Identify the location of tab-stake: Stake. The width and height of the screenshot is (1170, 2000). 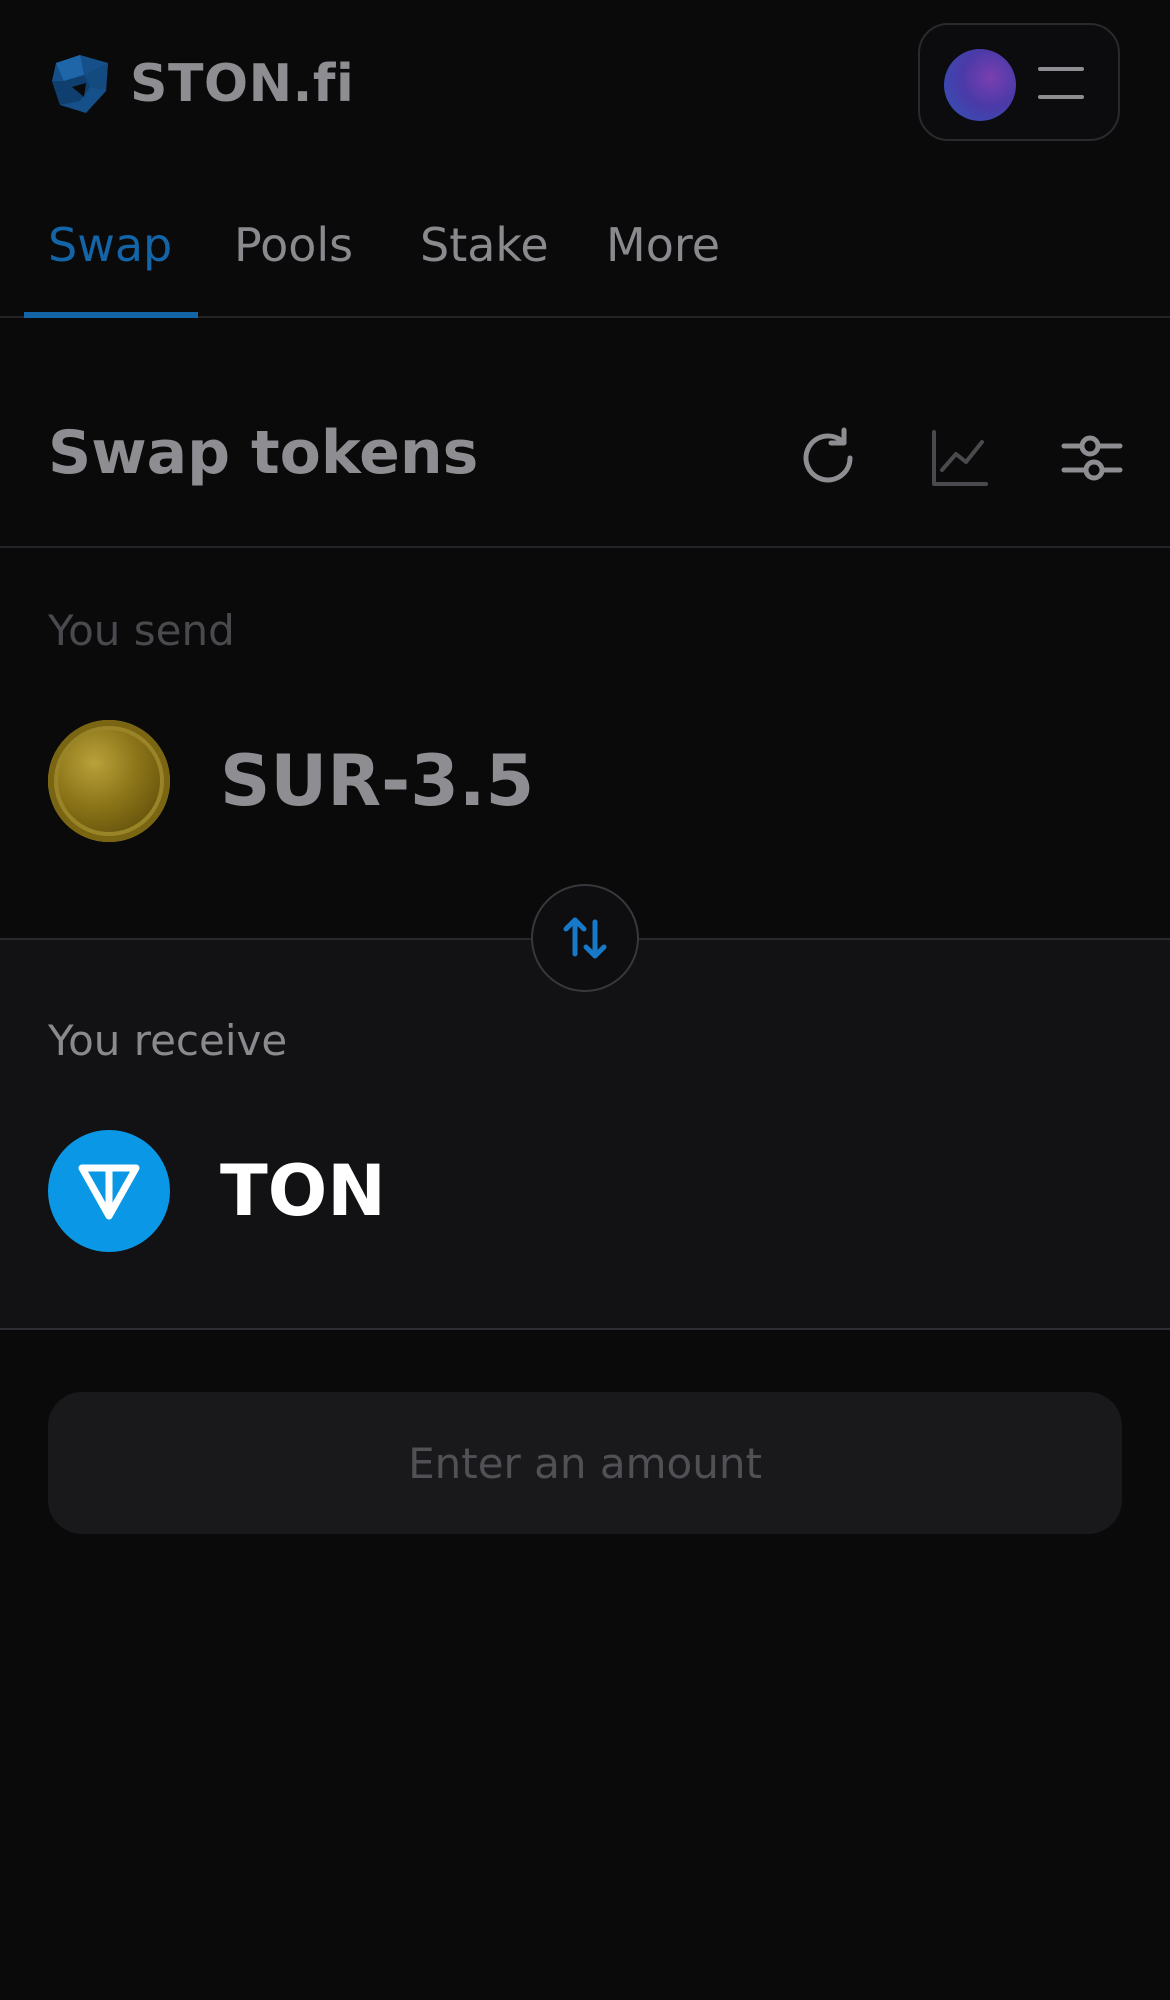
(484, 245).